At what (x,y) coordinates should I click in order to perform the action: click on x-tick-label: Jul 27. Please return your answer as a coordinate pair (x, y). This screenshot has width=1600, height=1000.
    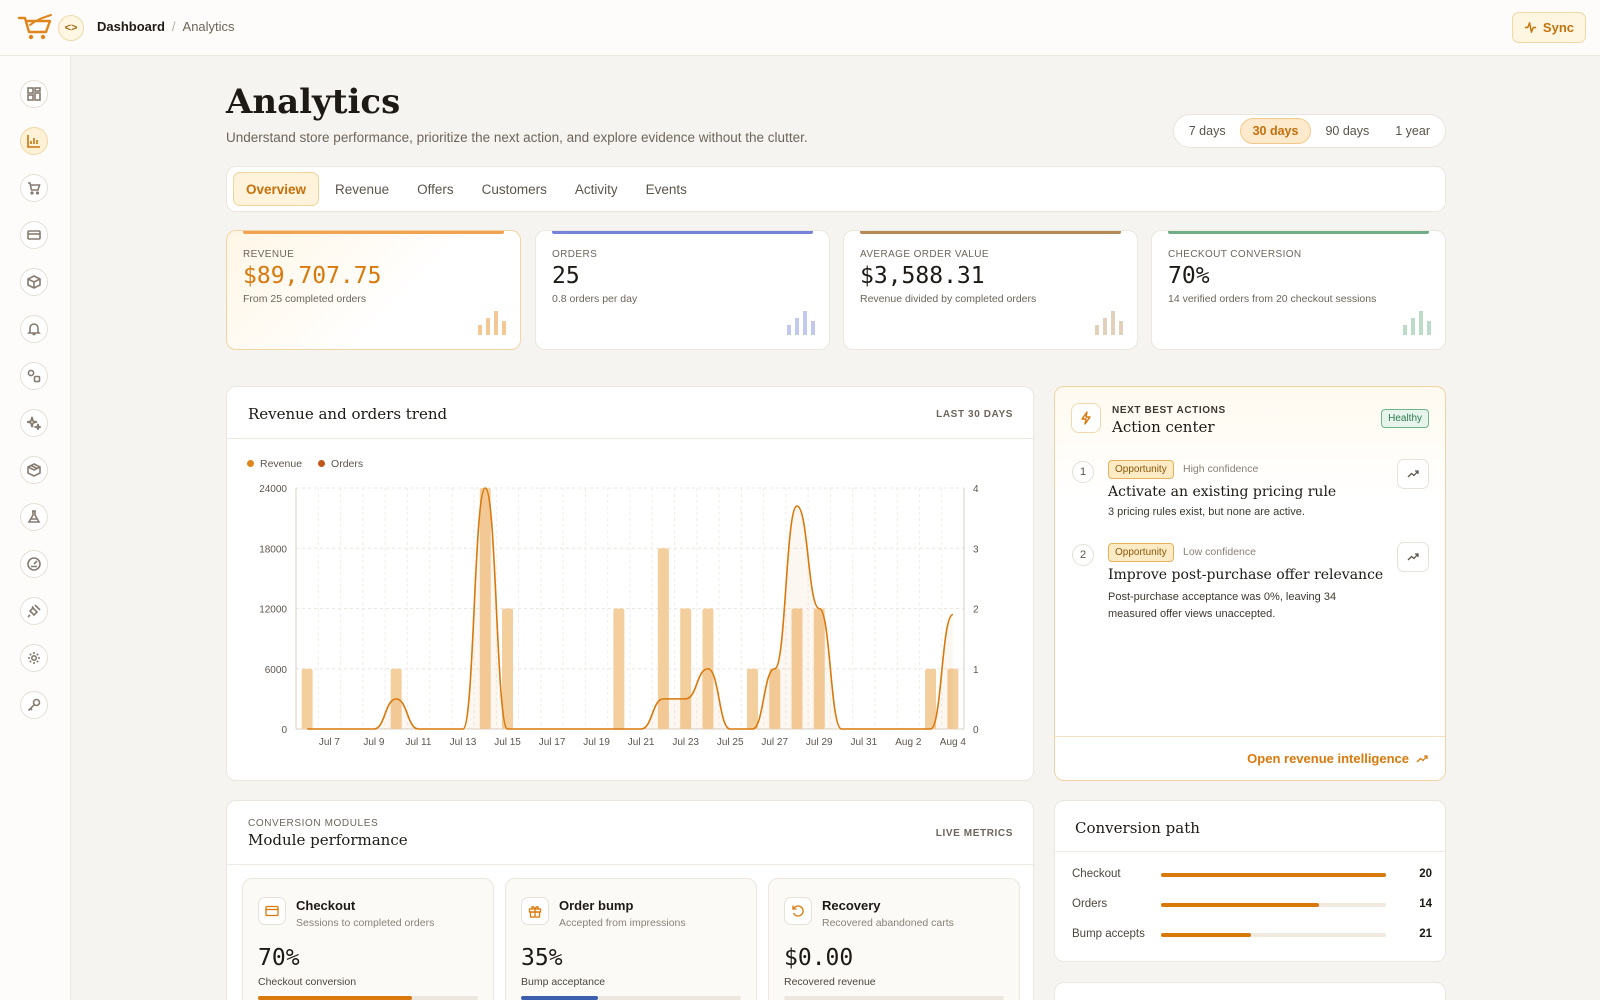
    Looking at the image, I should click on (774, 742).